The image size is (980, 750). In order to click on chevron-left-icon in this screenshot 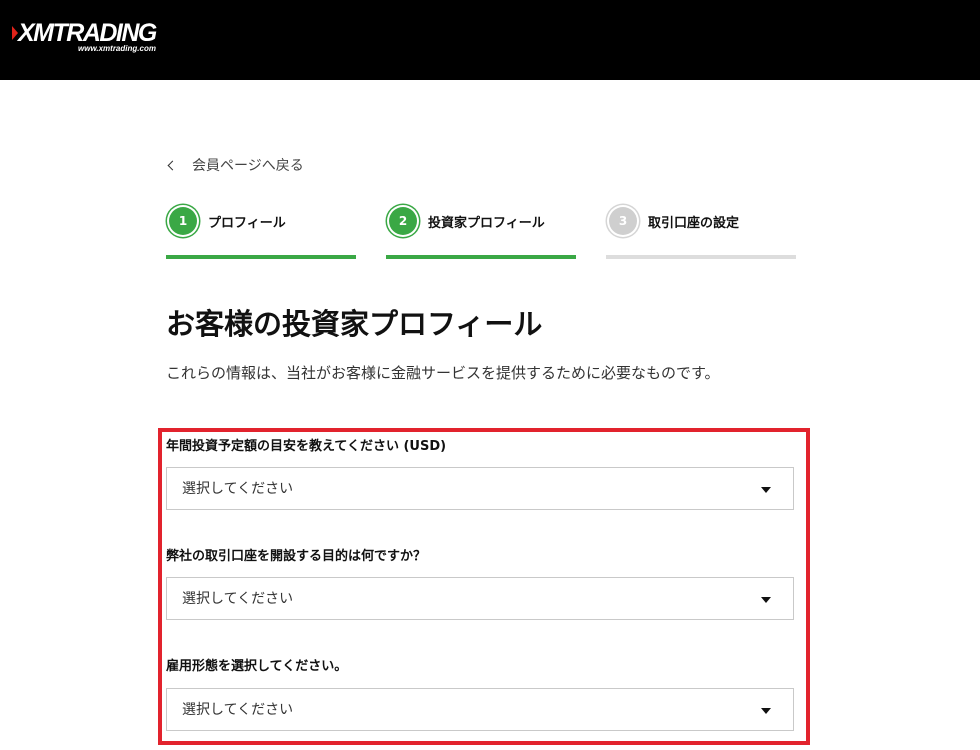, I will do `click(172, 165)`.